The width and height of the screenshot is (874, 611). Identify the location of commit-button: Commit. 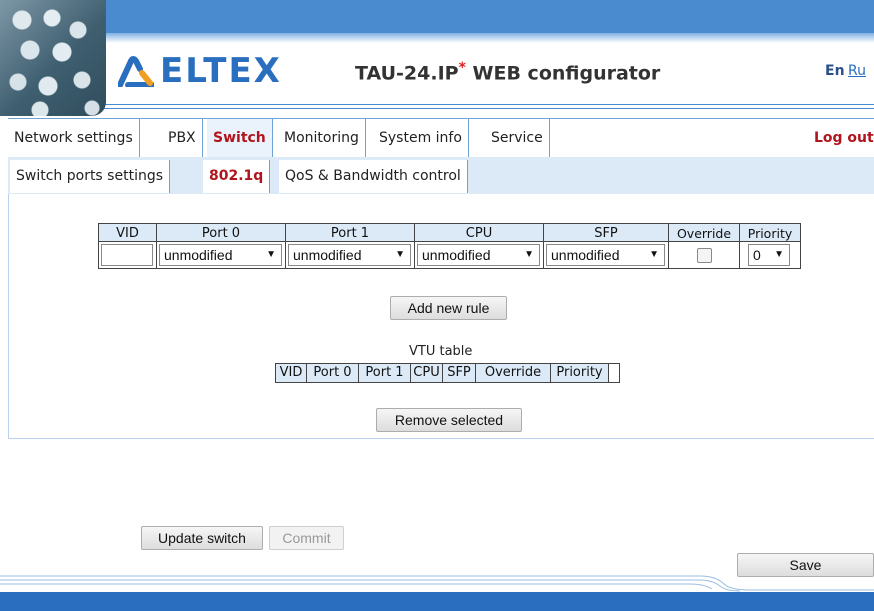
(306, 538).